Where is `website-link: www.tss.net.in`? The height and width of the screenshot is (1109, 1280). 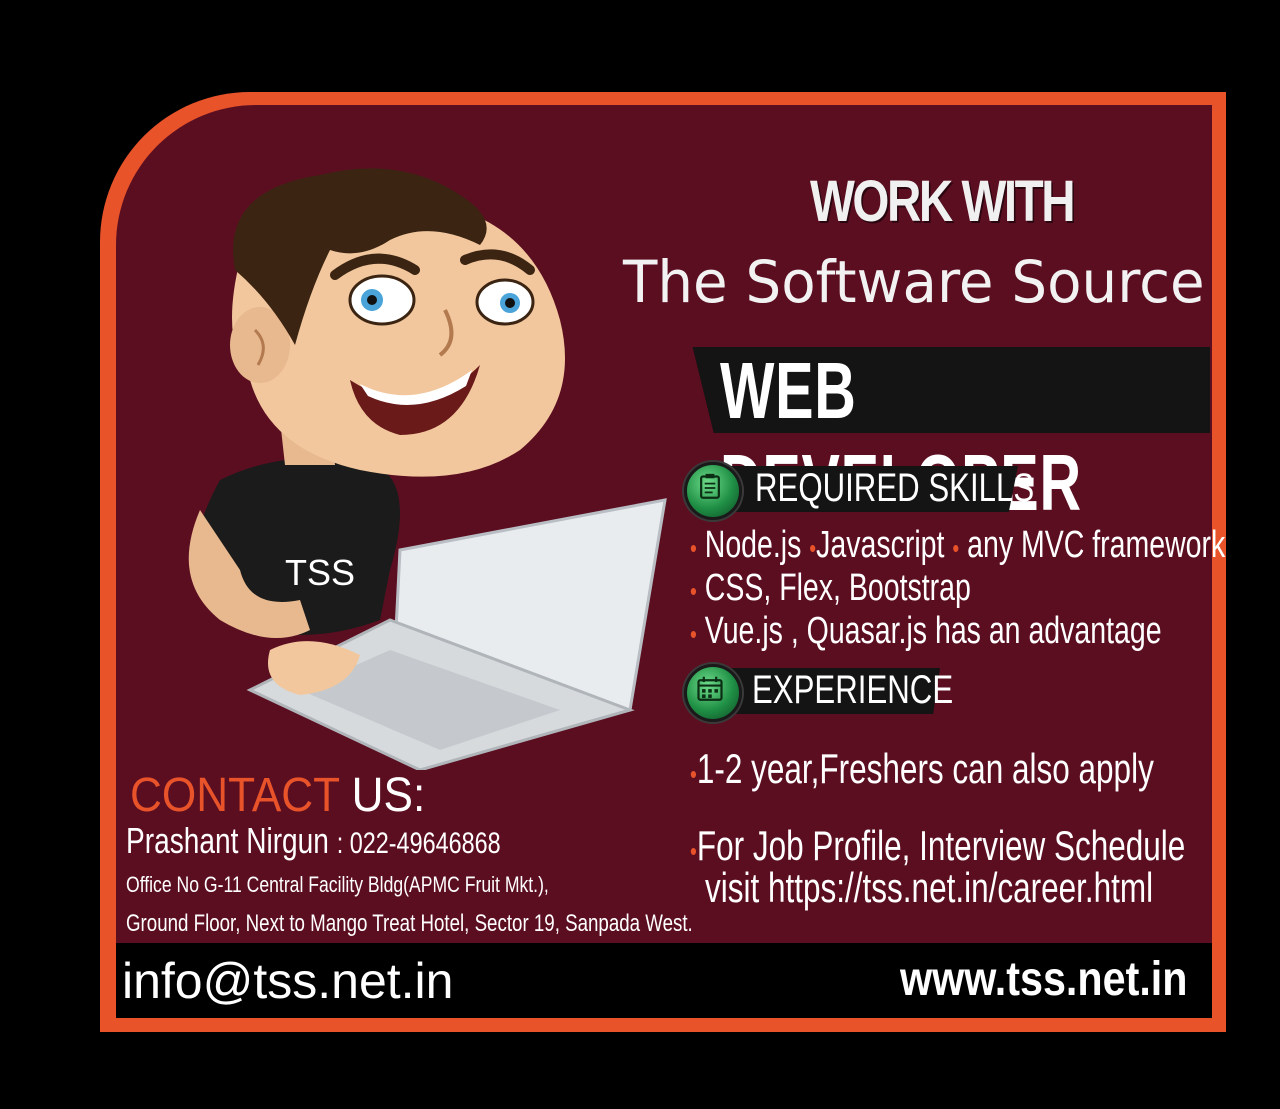
website-link: www.tss.net.in is located at coordinates (1043, 979).